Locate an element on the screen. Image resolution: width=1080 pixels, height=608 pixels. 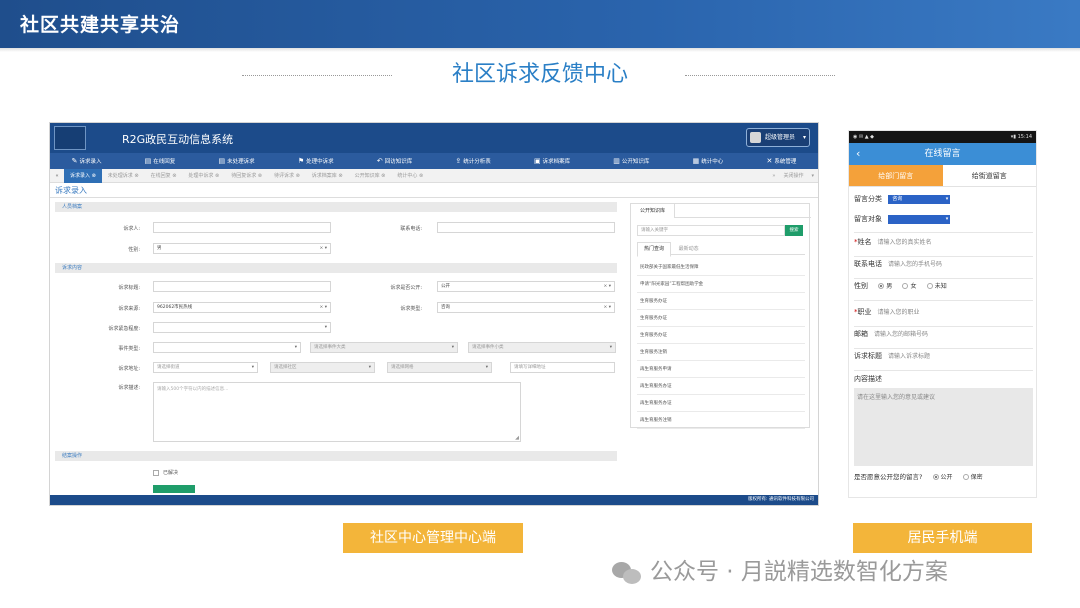
source-select: 962062市民热线 × ▾ is located at coordinates (242, 307).